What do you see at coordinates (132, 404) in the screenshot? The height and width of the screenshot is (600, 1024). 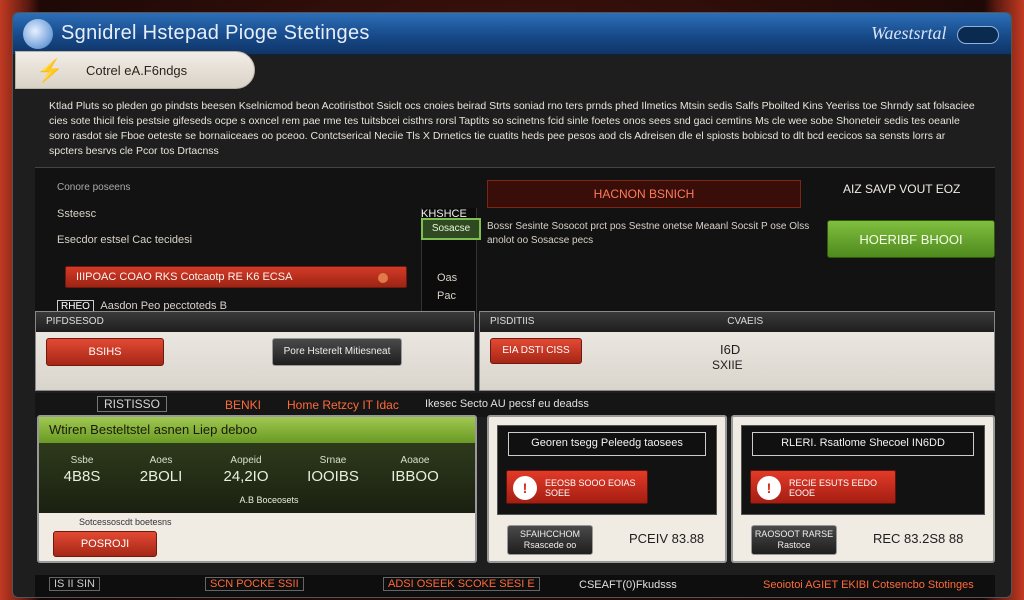 I see `strip-badge: RISTISSO` at bounding box center [132, 404].